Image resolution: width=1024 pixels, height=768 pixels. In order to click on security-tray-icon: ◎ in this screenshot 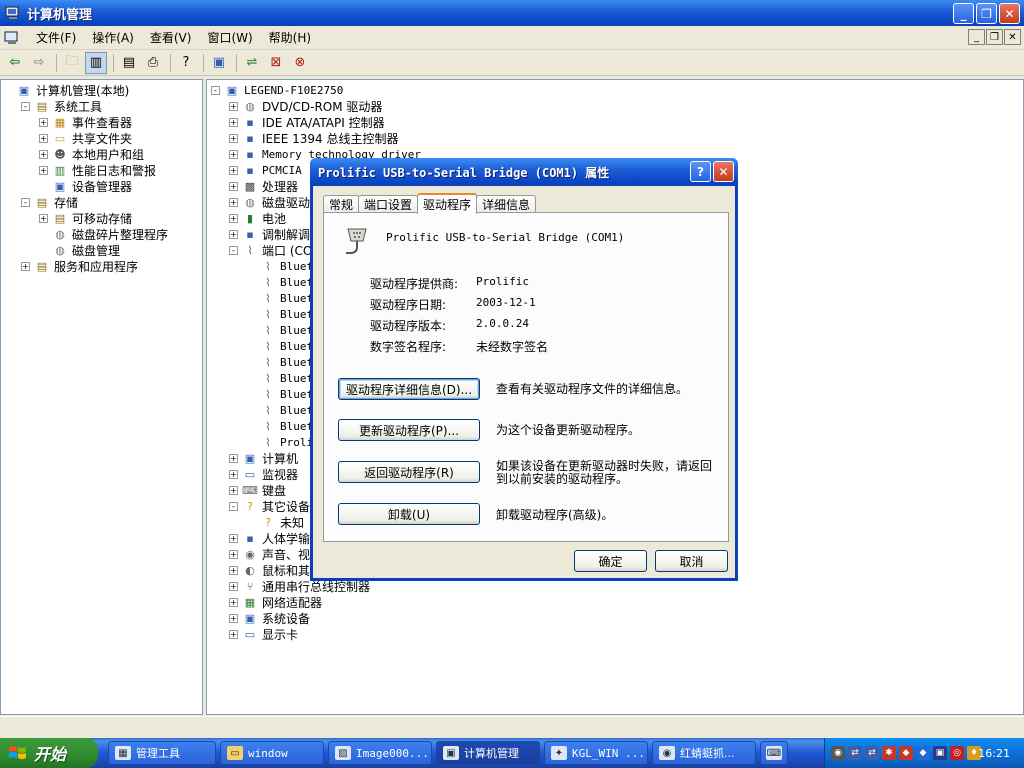, I will do `click(957, 753)`.